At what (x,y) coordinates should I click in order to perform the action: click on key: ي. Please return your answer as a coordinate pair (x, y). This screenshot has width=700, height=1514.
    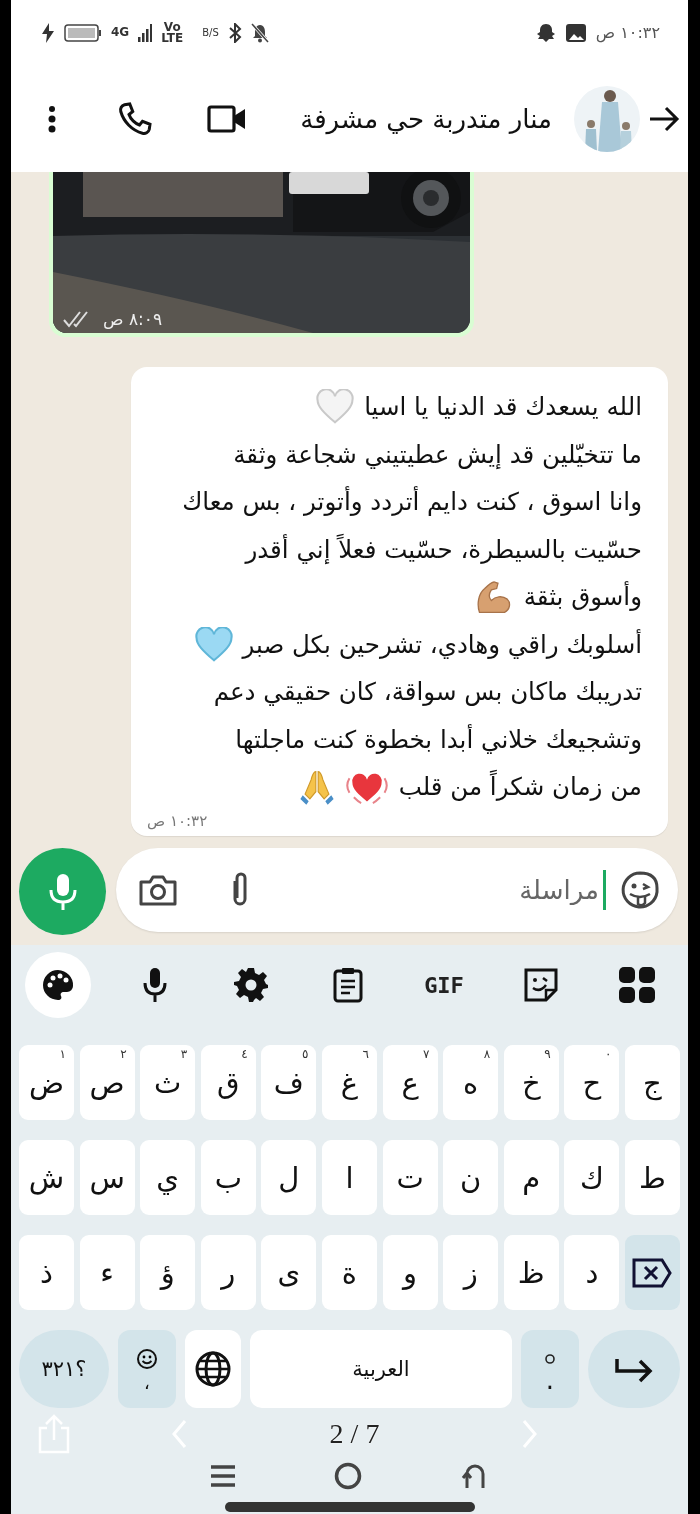
    Looking at the image, I should click on (168, 1177).